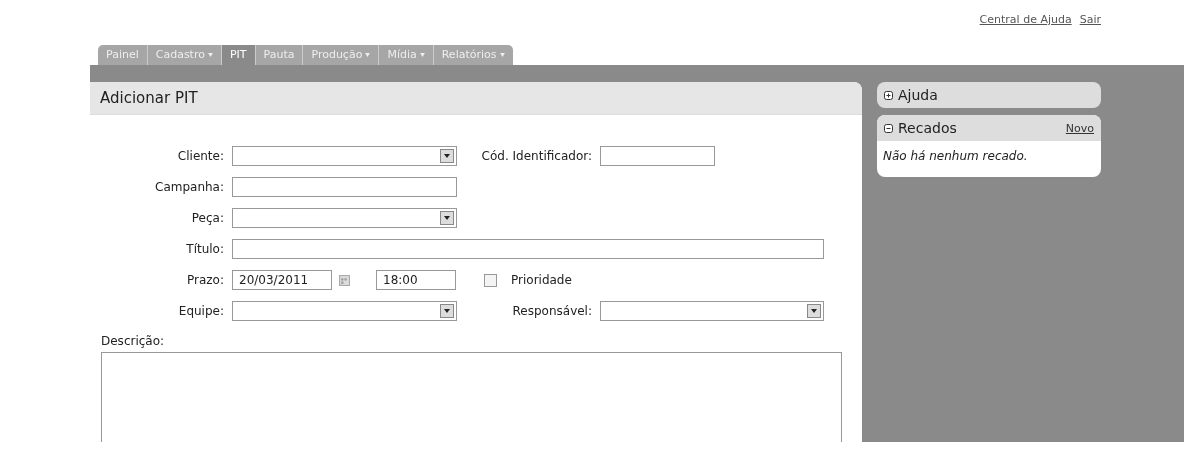  I want to click on field-label: Responsável:, so click(552, 311).